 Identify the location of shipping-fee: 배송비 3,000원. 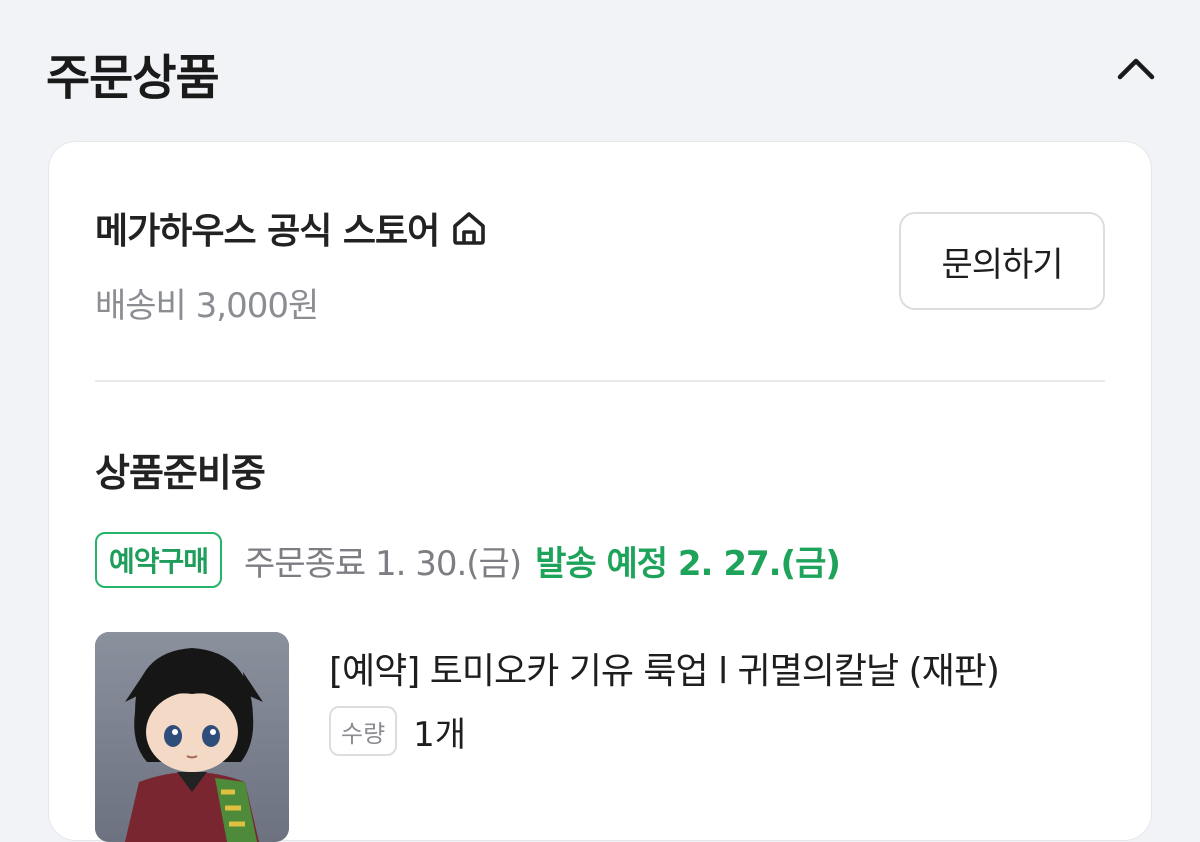
(207, 306).